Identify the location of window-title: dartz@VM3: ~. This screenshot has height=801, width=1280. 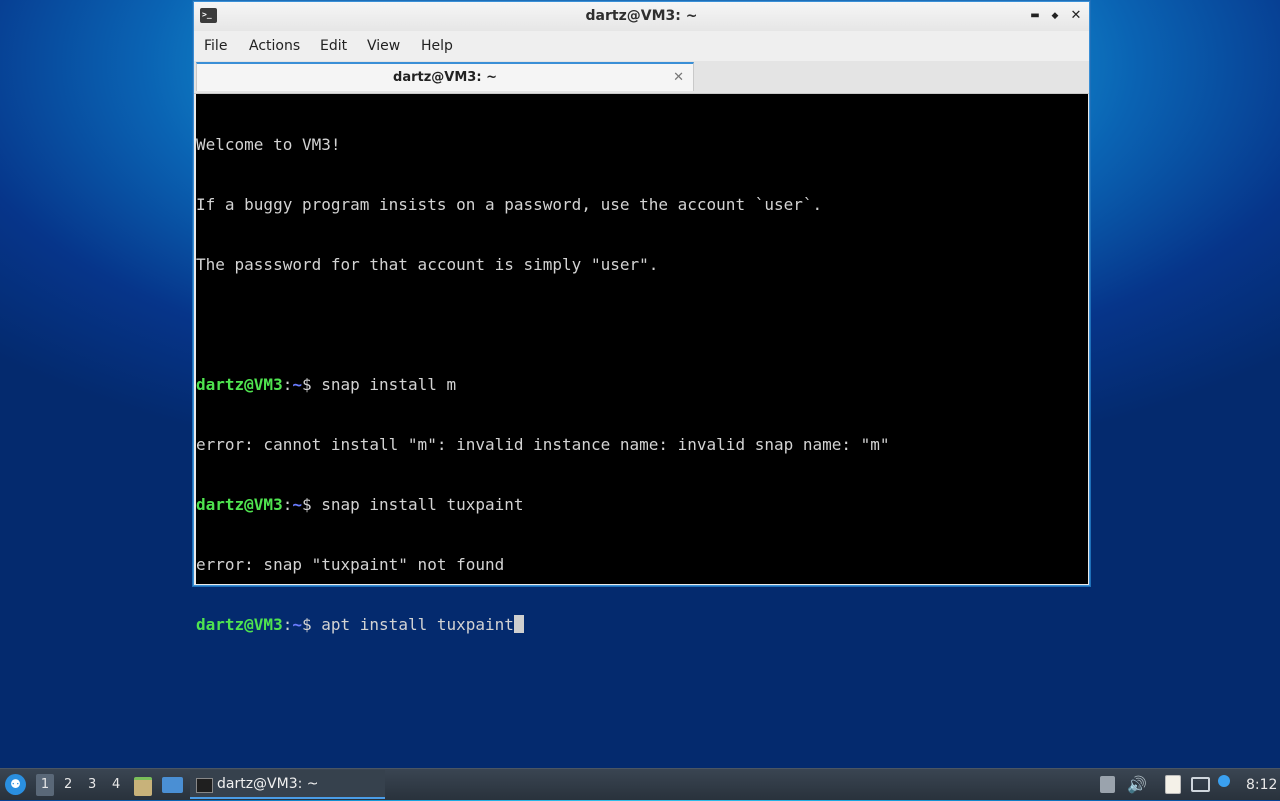
(641, 16).